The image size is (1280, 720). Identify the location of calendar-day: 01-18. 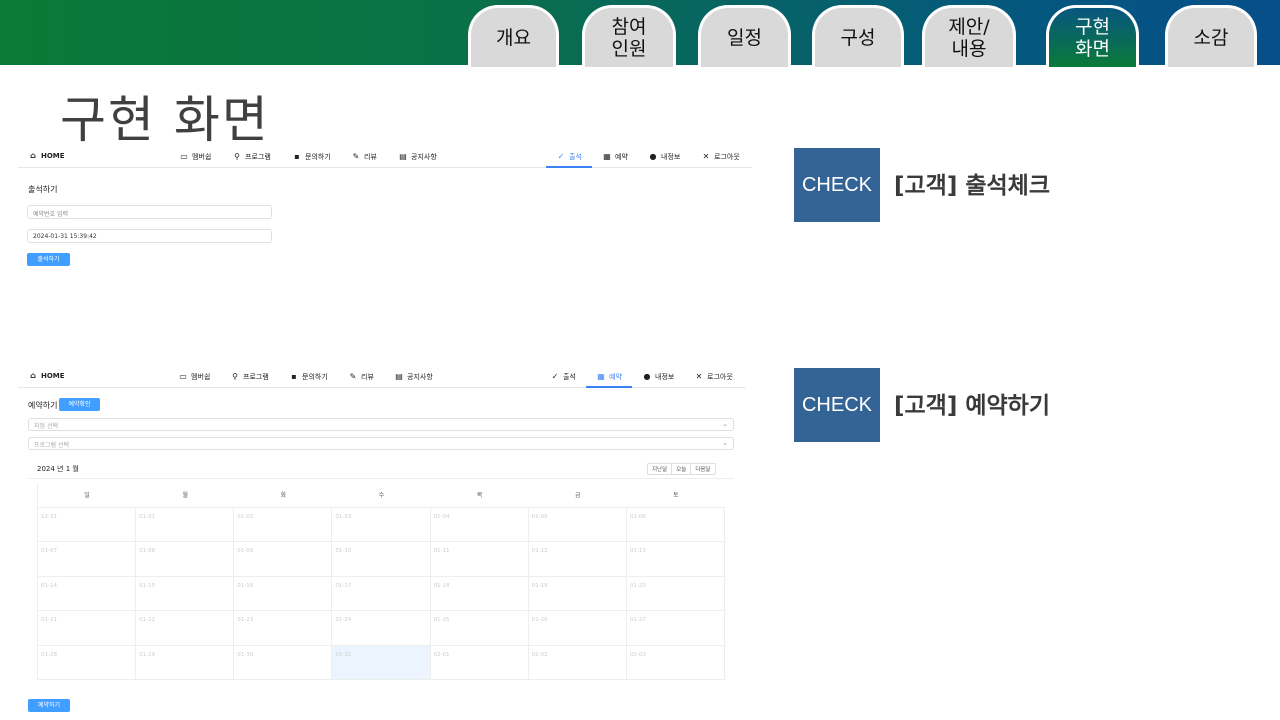
(479, 594).